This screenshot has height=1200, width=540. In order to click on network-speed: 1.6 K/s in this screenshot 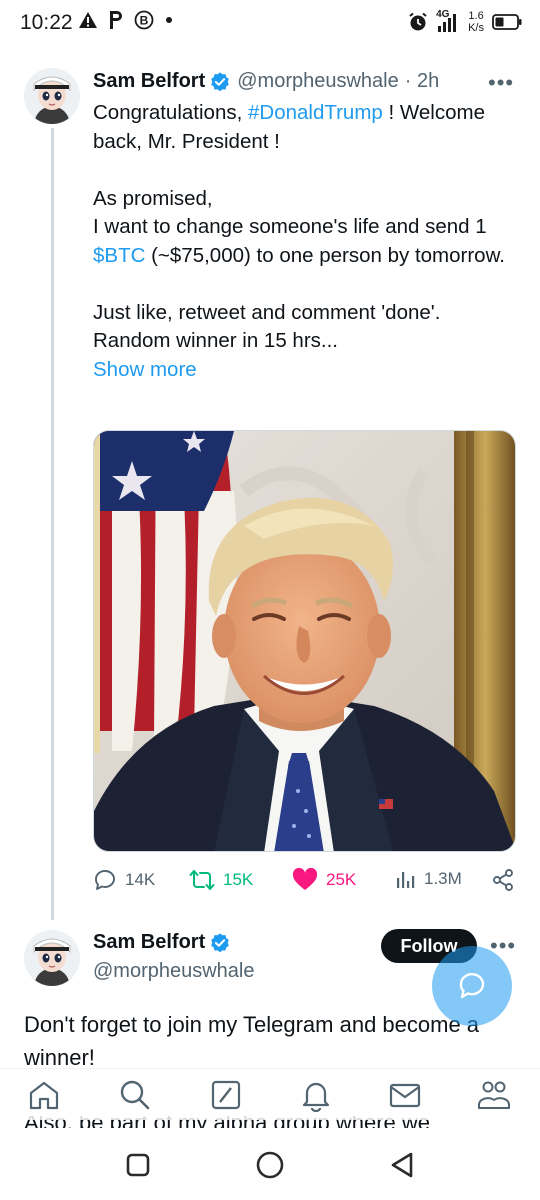, I will do `click(476, 22)`.